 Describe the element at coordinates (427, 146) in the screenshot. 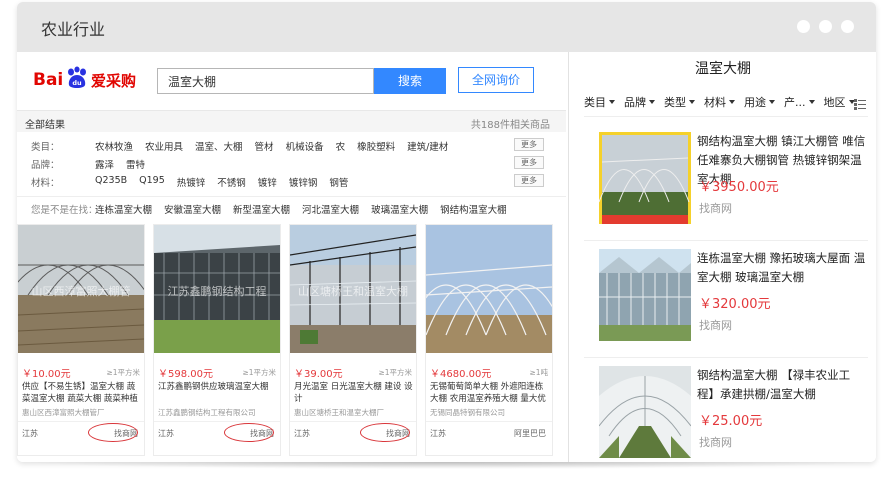

I see `filter-option: 建筑/建材` at that location.